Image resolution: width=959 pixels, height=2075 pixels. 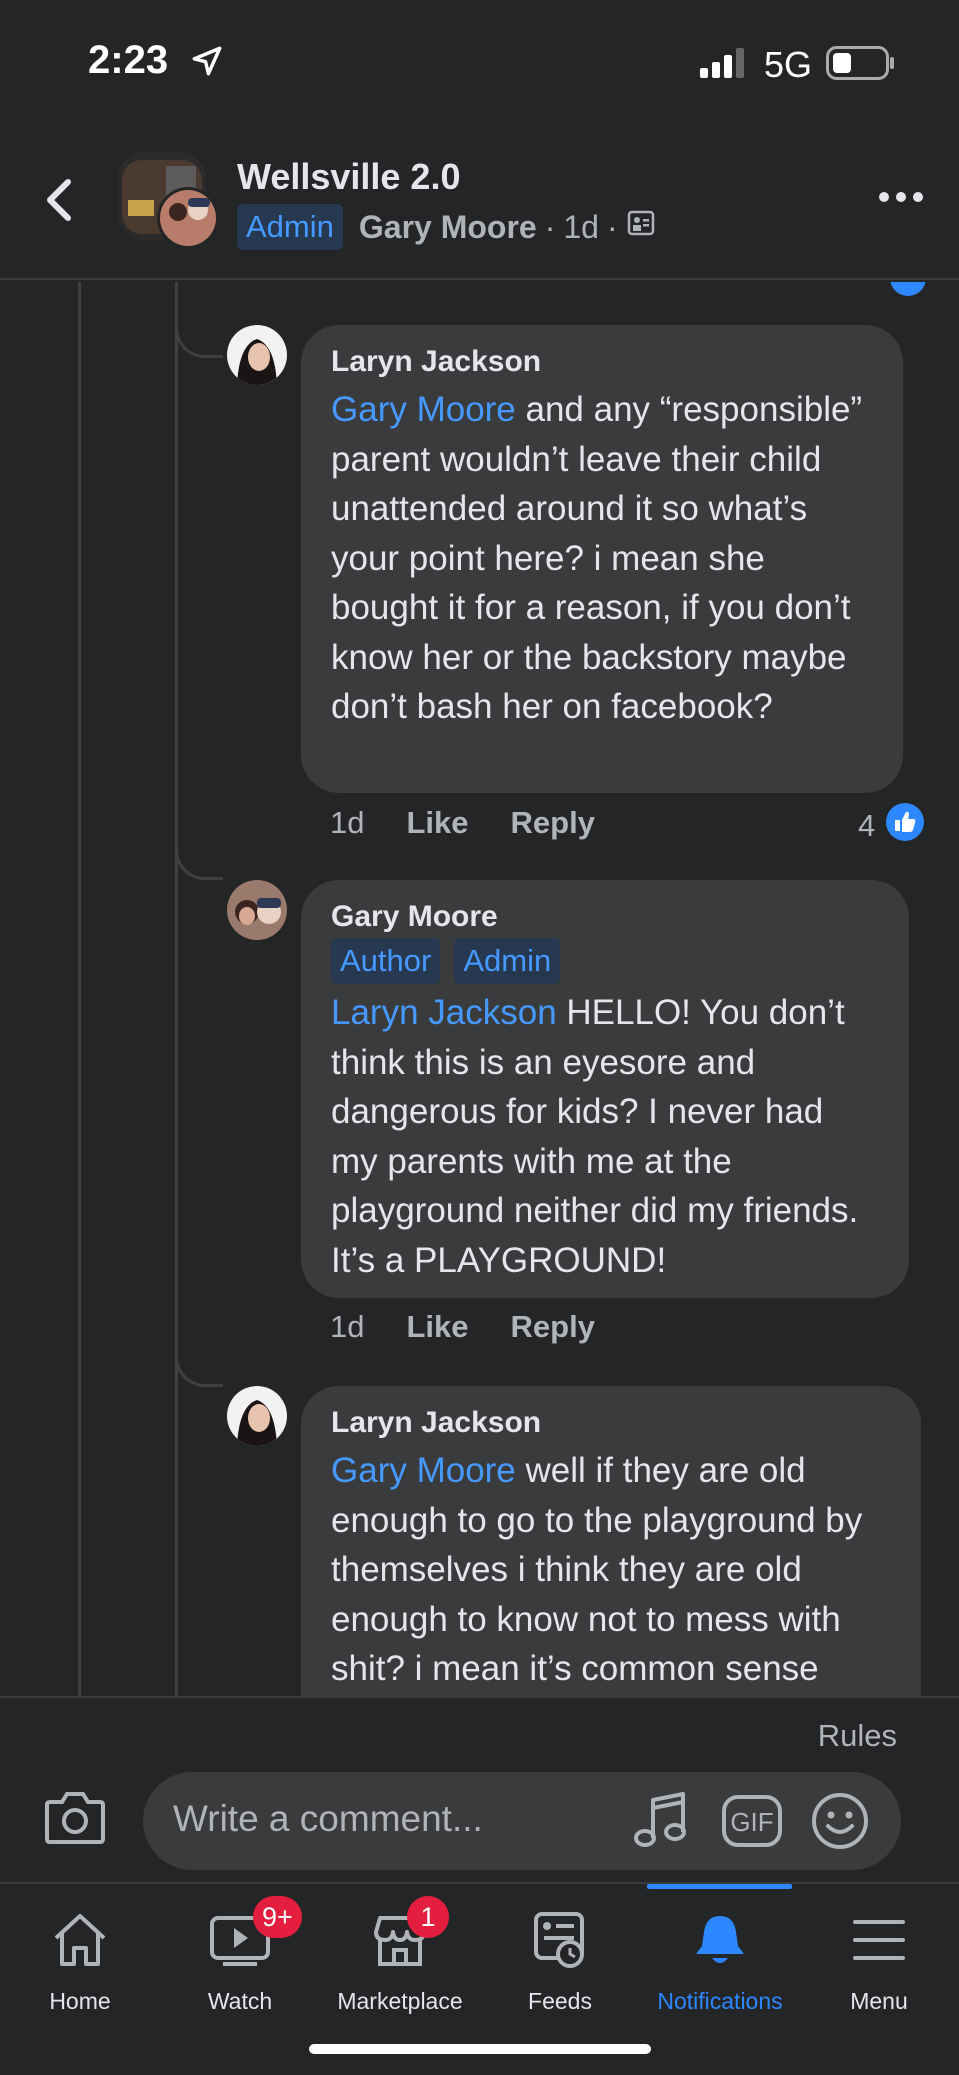 What do you see at coordinates (724, 65) in the screenshot?
I see `signal-bars-icon` at bounding box center [724, 65].